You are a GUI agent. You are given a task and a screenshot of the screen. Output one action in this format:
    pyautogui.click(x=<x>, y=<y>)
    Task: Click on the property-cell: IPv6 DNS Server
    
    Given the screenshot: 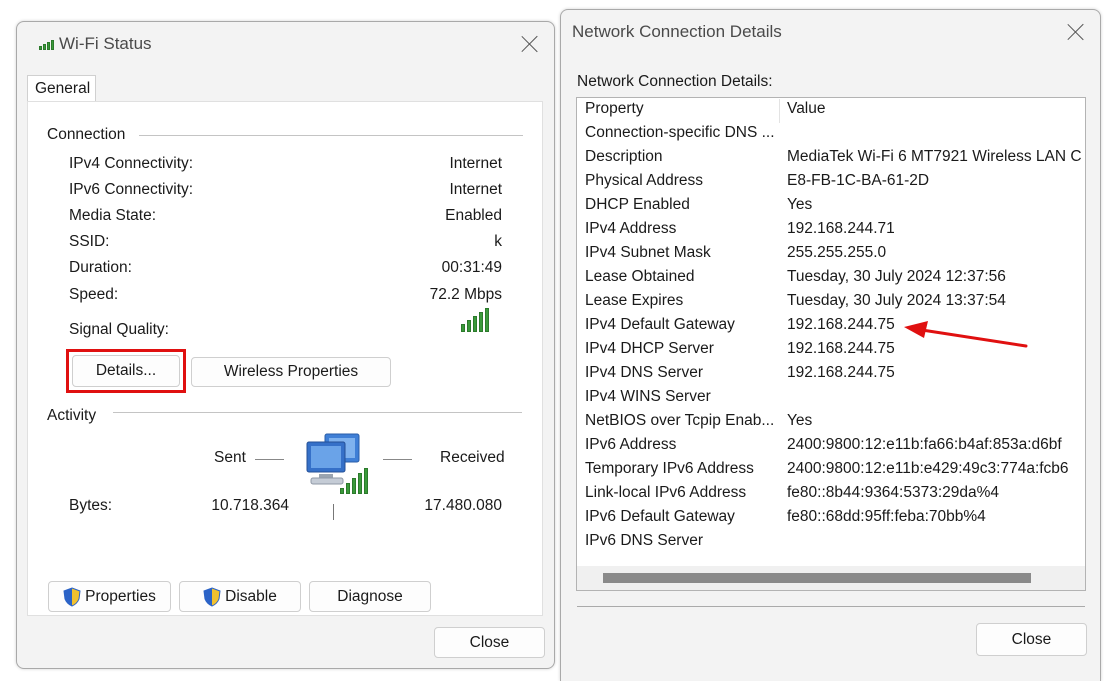 What is the action you would take?
    pyautogui.click(x=644, y=540)
    